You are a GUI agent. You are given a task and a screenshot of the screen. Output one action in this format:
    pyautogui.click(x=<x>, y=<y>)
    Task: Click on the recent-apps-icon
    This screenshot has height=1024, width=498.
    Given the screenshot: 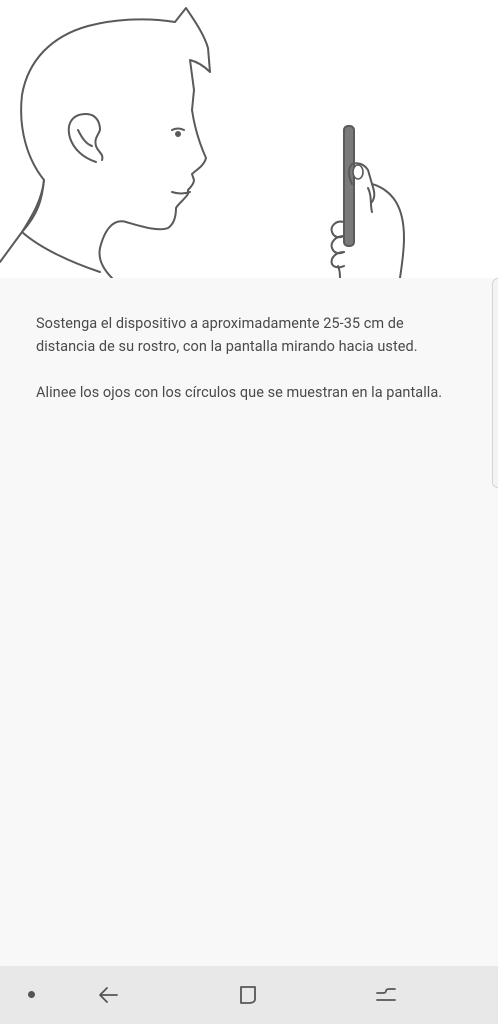 What is the action you would take?
    pyautogui.click(x=386, y=994)
    